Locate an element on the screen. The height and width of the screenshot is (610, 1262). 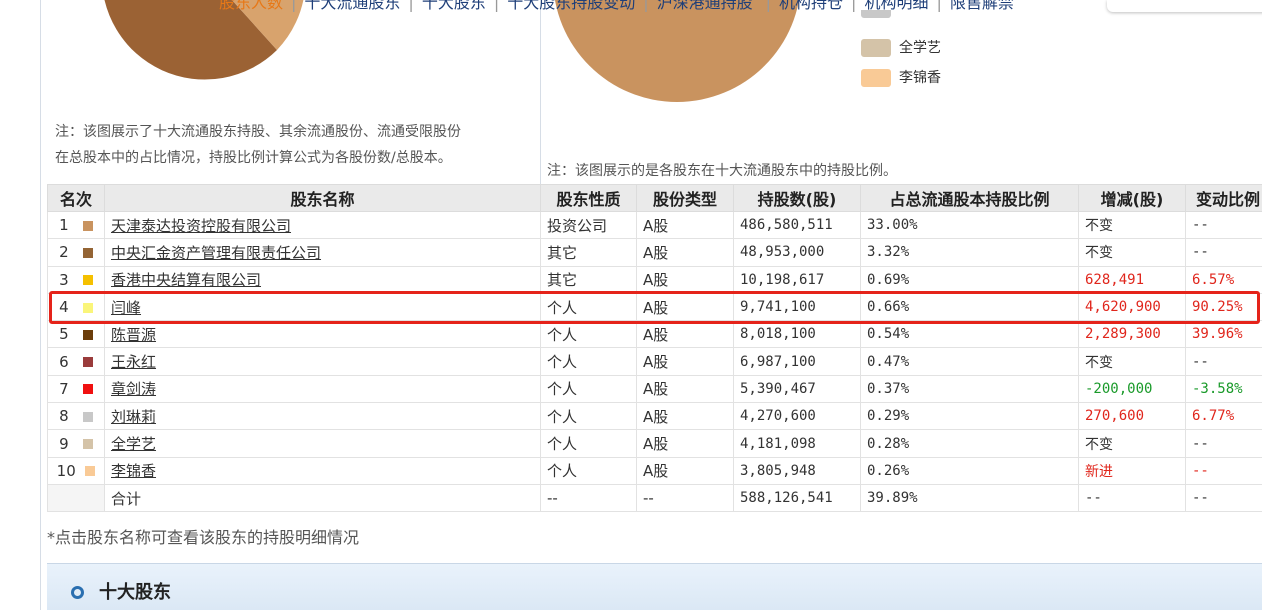
holder-name-link: 全学艺 is located at coordinates (133, 444).